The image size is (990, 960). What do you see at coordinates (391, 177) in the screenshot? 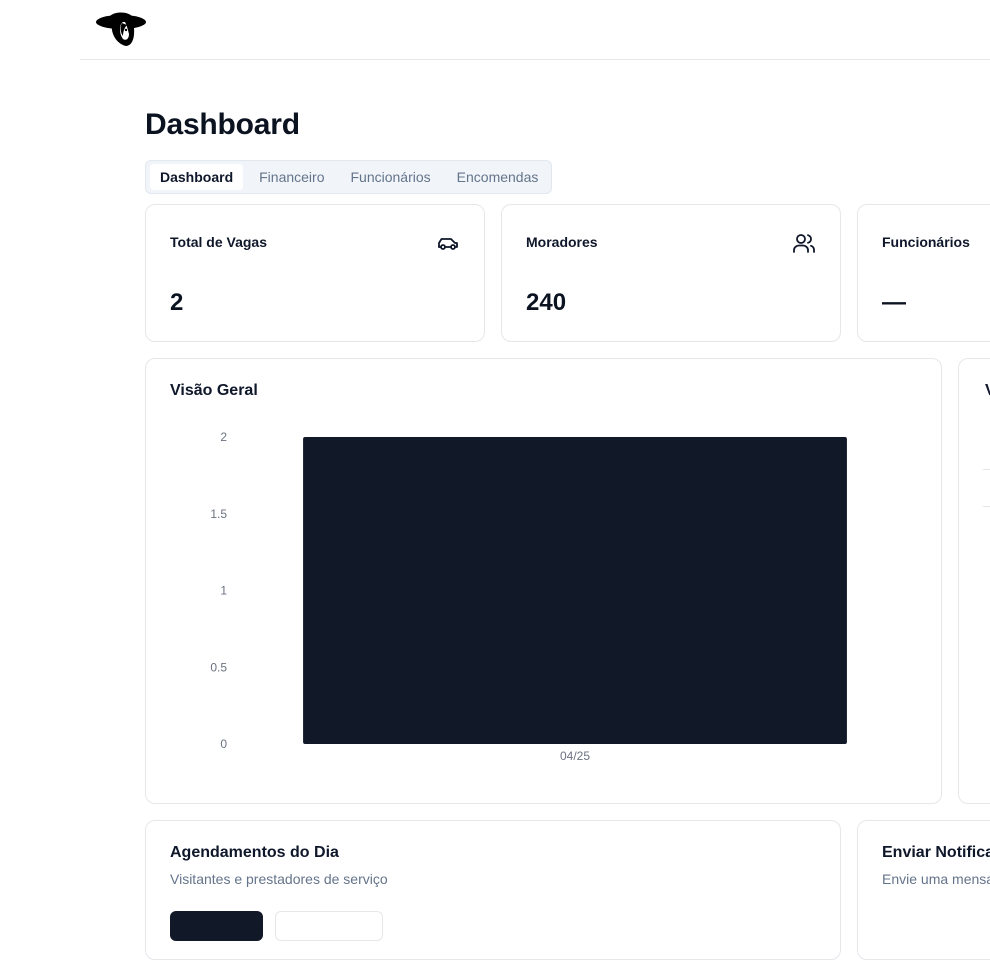
I see `tab-funcionarios: Funcionários` at bounding box center [391, 177].